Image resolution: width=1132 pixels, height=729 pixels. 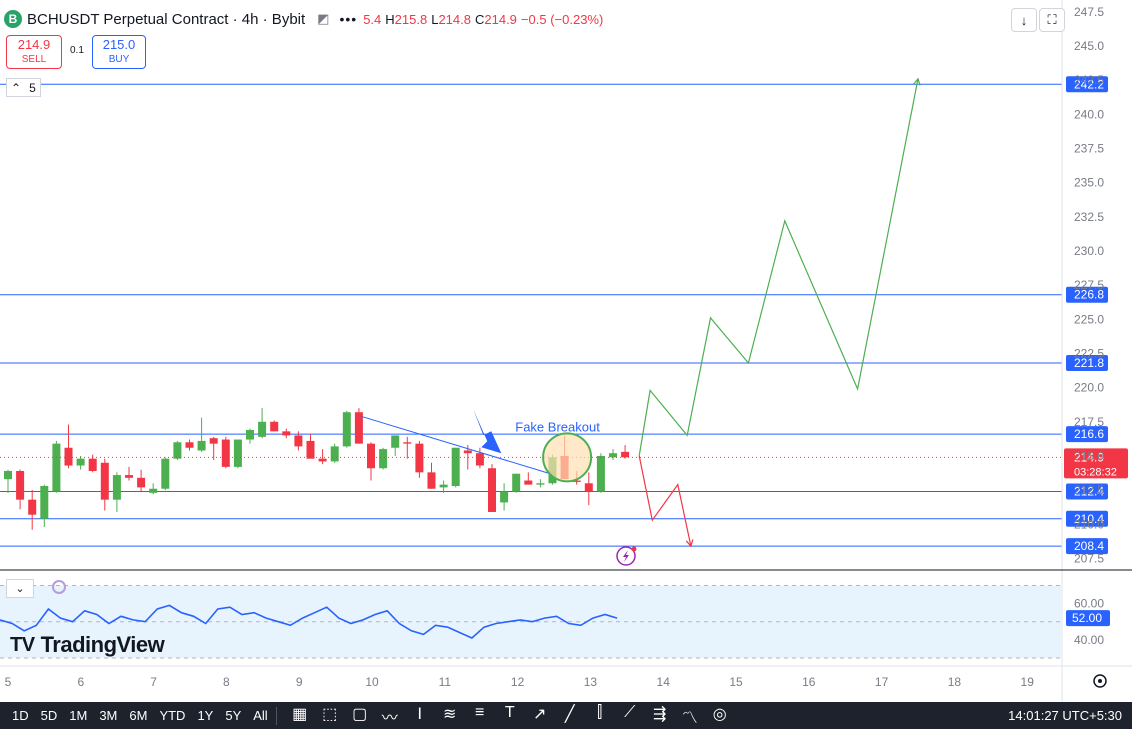 I want to click on timeframe-1y: 1Y, so click(x=205, y=715).